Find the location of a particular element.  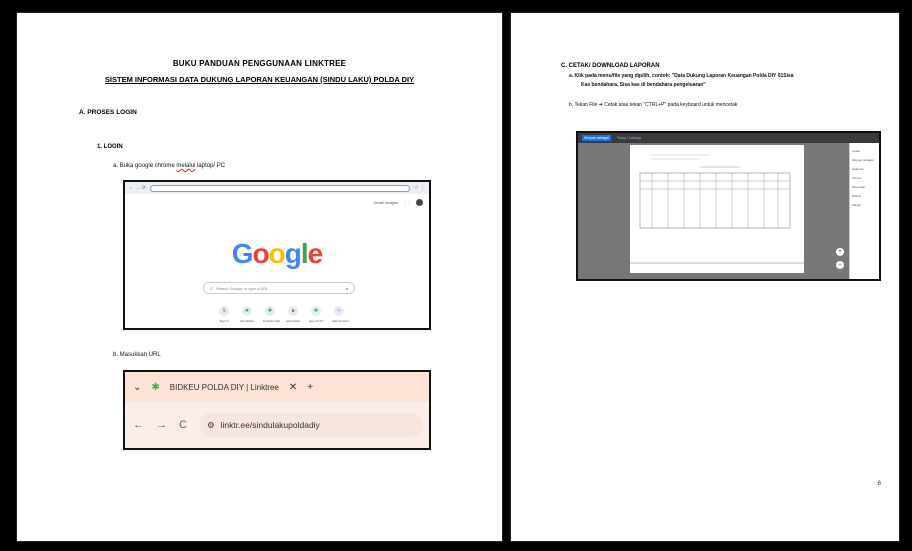

report-table-preview is located at coordinates (717, 209).